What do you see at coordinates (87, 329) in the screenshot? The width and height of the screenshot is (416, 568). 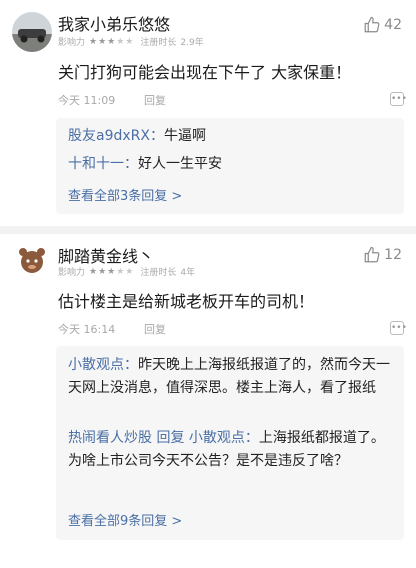 I see `comment-time: 今天 16:14` at bounding box center [87, 329].